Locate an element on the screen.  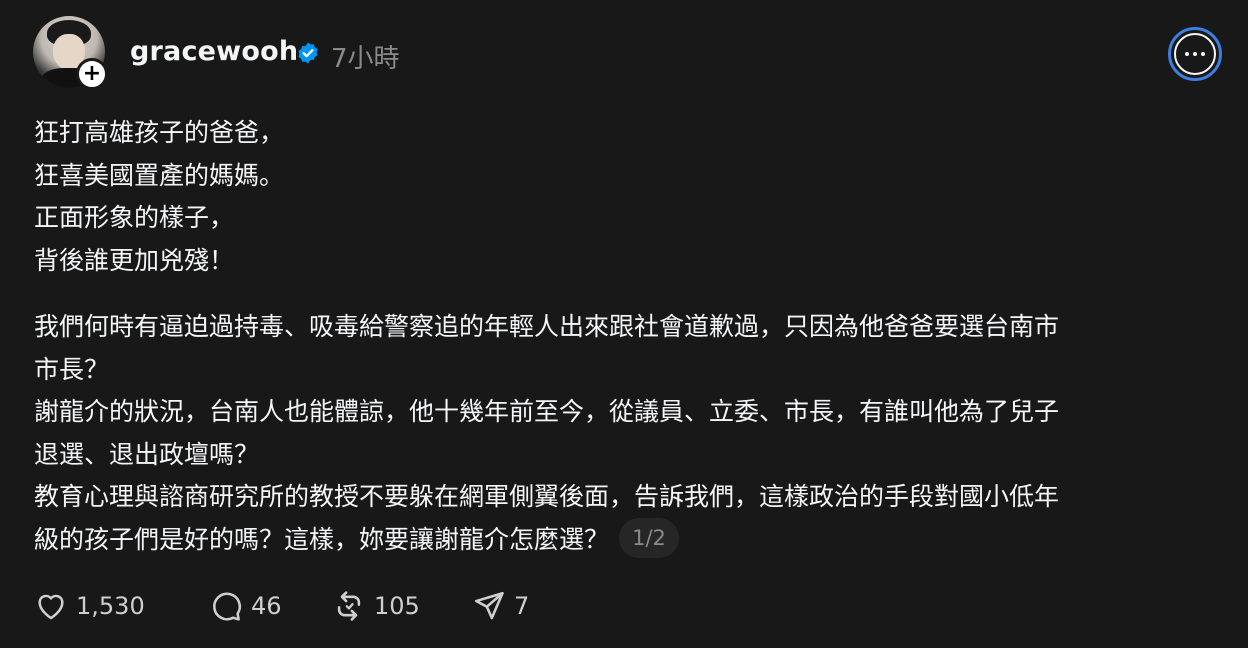
action-bar: 1,530 46 105 7 is located at coordinates (281, 606).